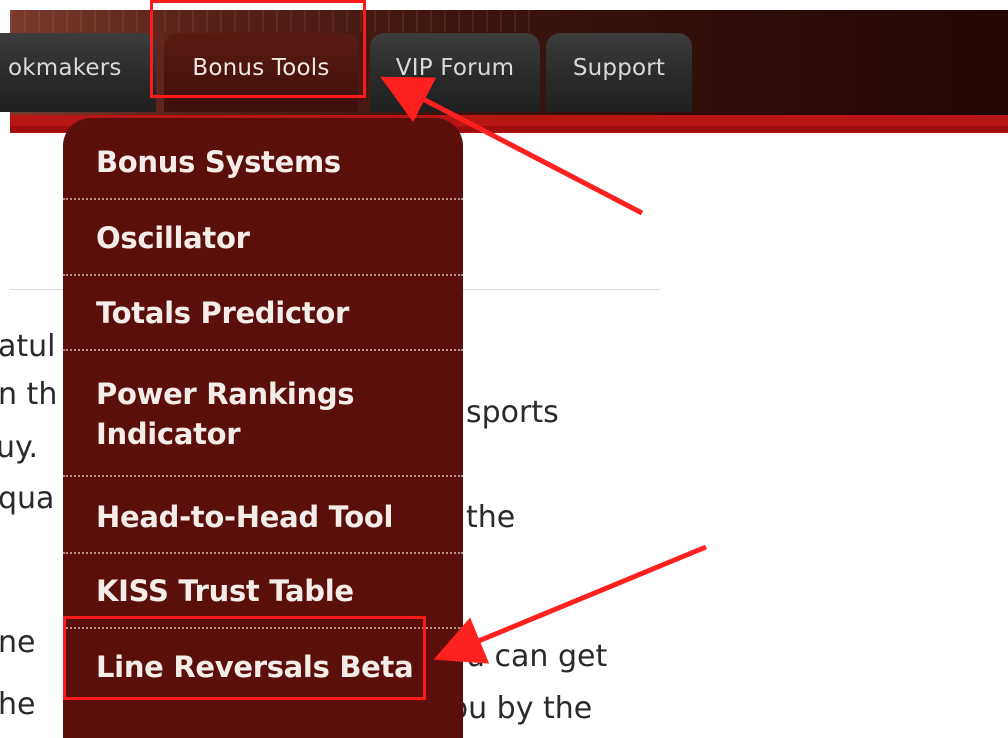  Describe the element at coordinates (29, 394) in the screenshot. I see `content-line: n th` at that location.